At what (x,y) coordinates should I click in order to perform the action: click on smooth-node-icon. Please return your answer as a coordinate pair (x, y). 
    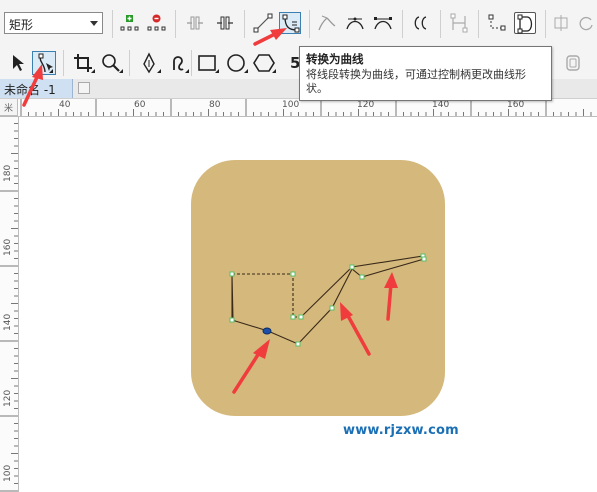
    Looking at the image, I should click on (355, 23).